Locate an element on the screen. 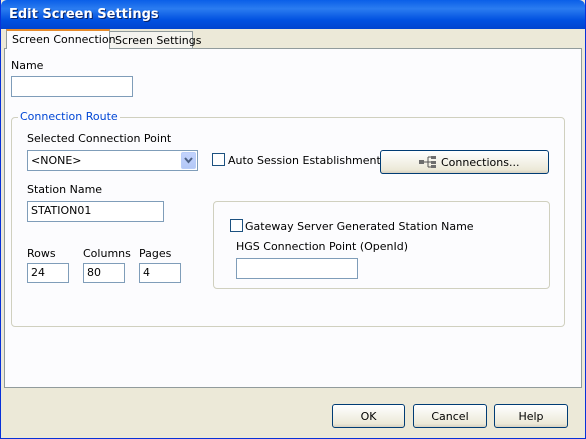 The height and width of the screenshot is (439, 586). ok-button: OK is located at coordinates (368, 416).